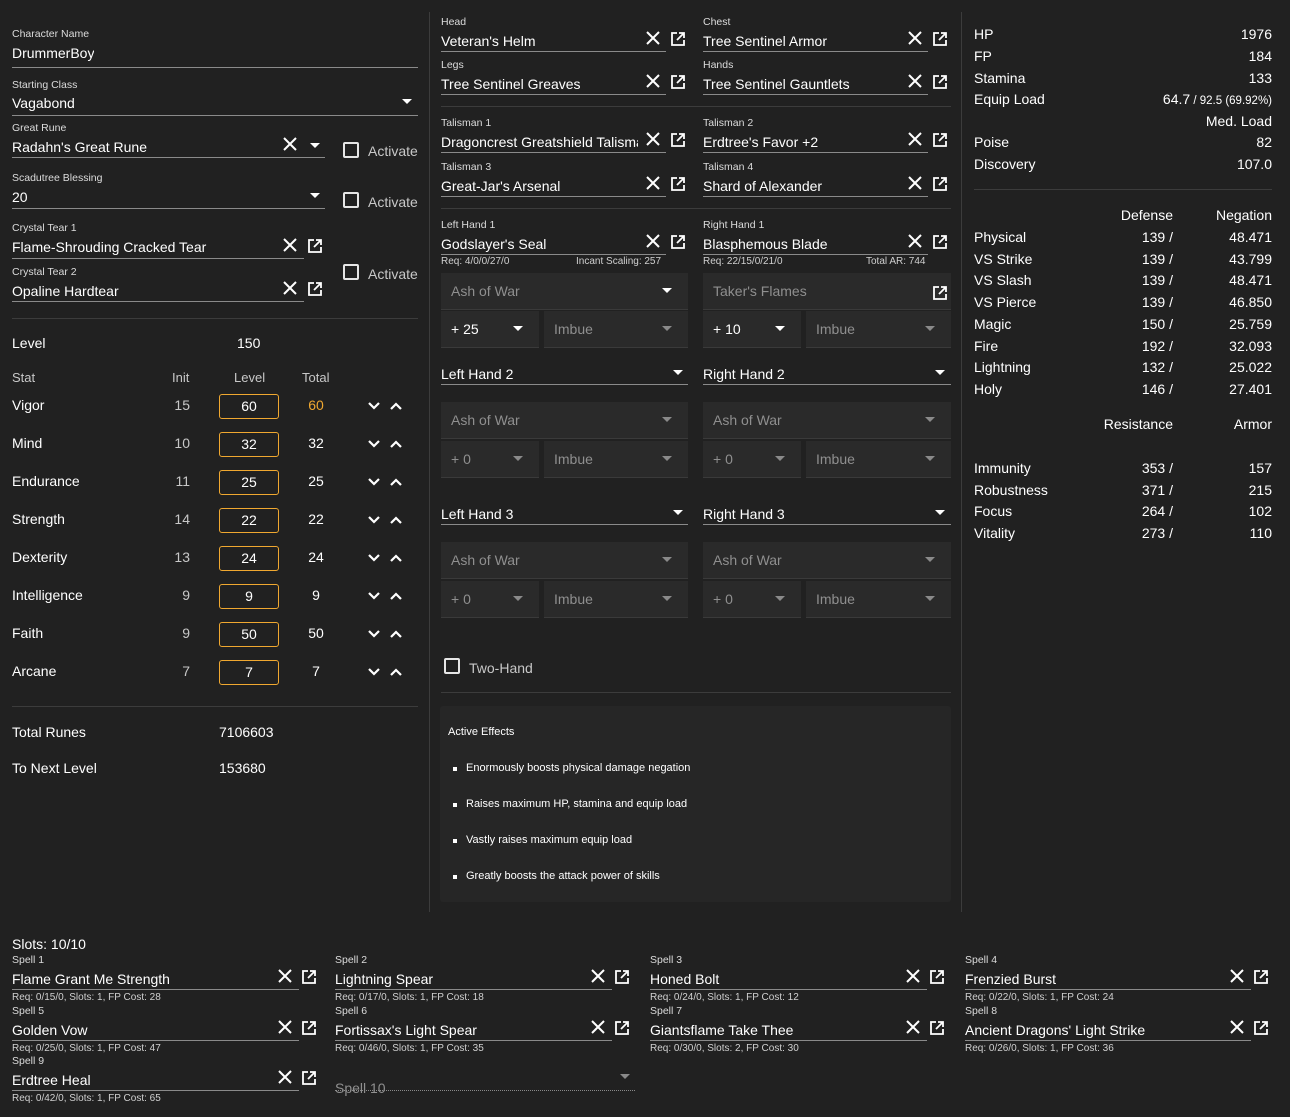  Describe the element at coordinates (249, 672) in the screenshot. I see `stat-level-input: 7` at that location.